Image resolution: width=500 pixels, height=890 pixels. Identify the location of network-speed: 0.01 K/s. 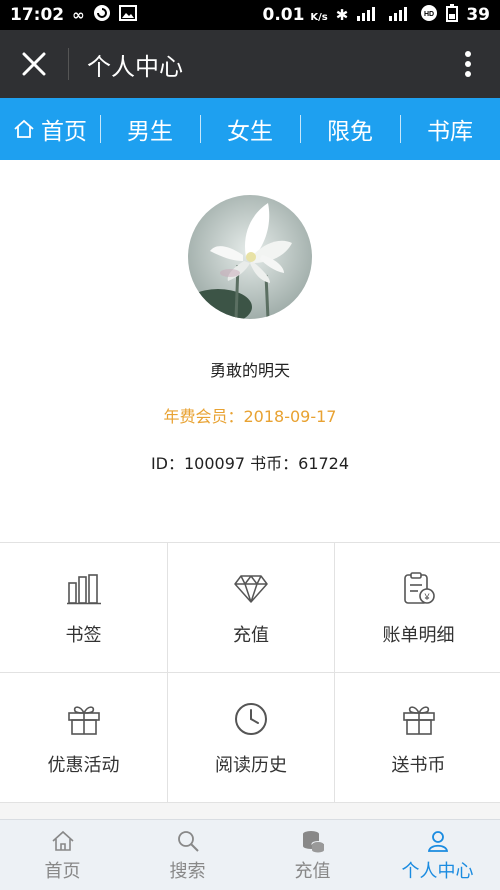
(295, 15).